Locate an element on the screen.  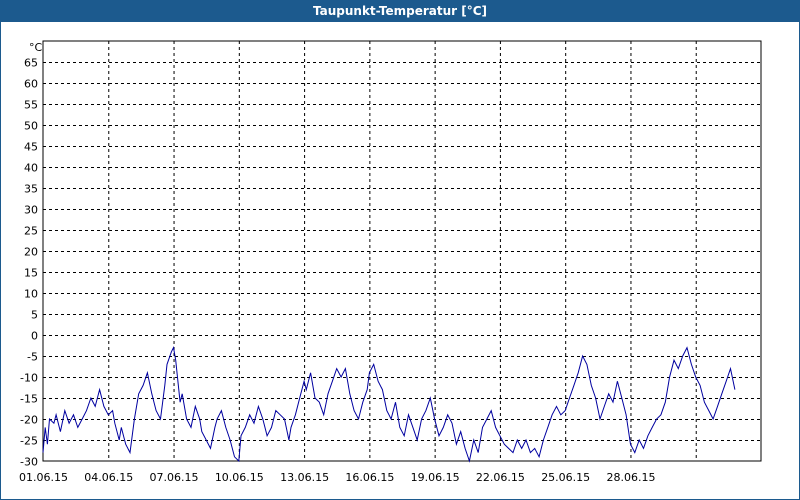
y-tick-label: -15 is located at coordinates (29, 399).